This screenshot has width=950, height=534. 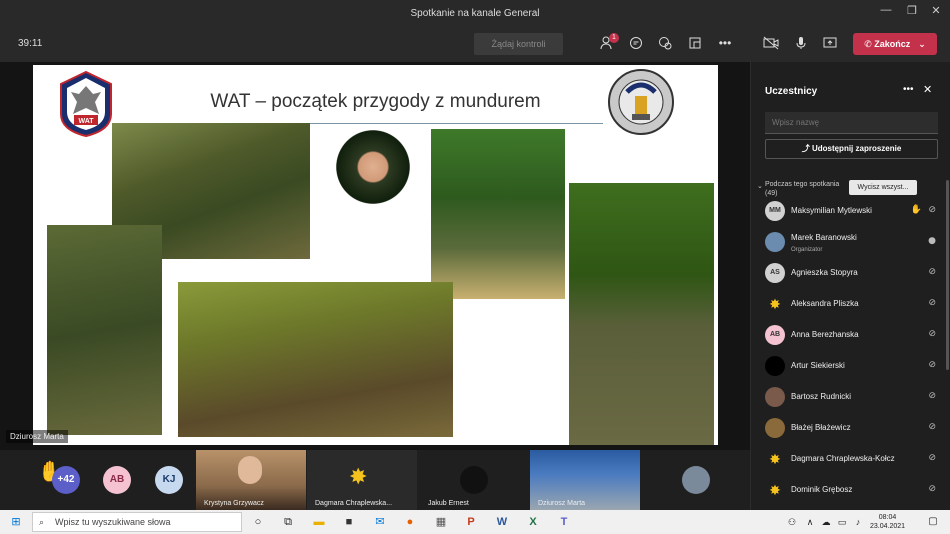 I want to click on participant-search-input, so click(x=851, y=123).